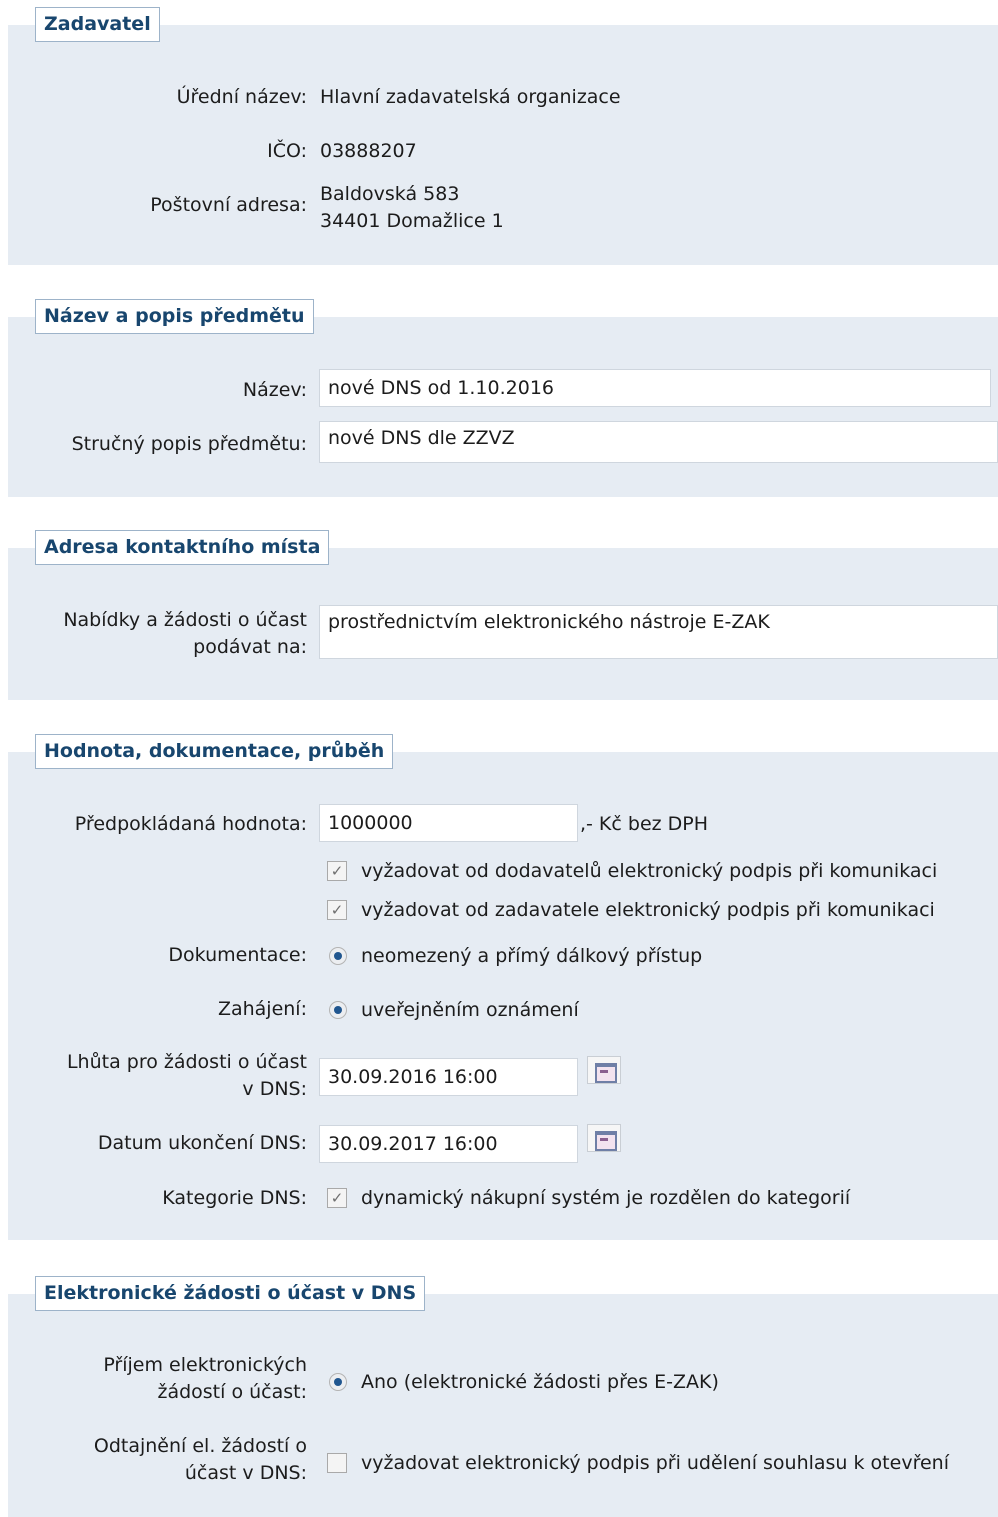 This screenshot has width=998, height=1517. What do you see at coordinates (190, 824) in the screenshot?
I see `est-value-label: Předpokládaná hodnota:` at bounding box center [190, 824].